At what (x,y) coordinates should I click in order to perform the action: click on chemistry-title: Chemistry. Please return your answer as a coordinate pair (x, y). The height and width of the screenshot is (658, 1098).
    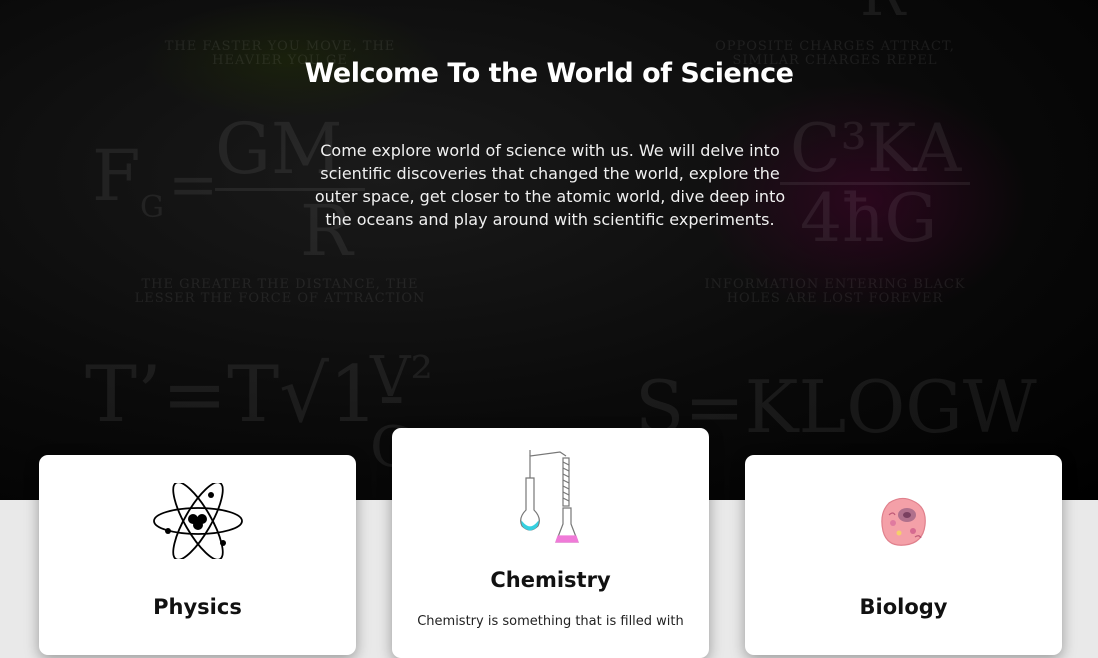
    Looking at the image, I should click on (550, 580).